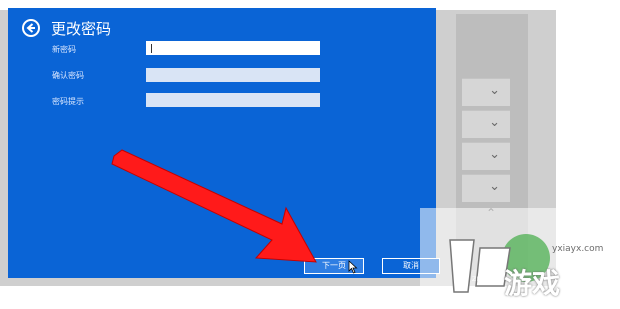 This screenshot has height=309, width=620. What do you see at coordinates (532, 283) in the screenshot?
I see `watermark-big-text: 游戏` at bounding box center [532, 283].